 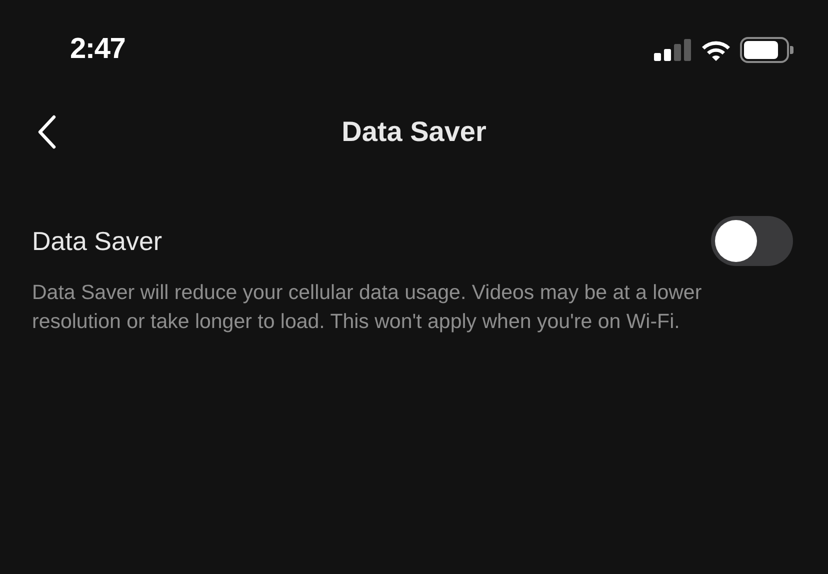 What do you see at coordinates (767, 50) in the screenshot?
I see `battery-icon` at bounding box center [767, 50].